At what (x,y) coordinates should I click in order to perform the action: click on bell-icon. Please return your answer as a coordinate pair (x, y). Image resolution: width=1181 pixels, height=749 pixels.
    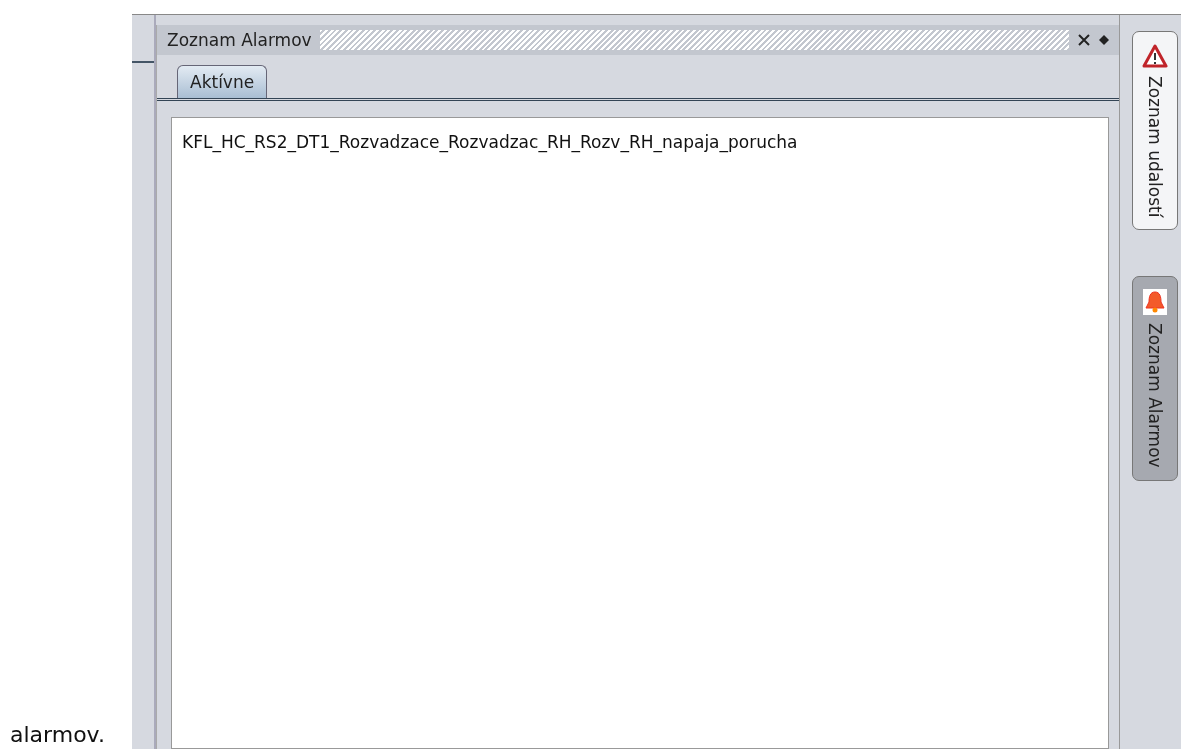
    Looking at the image, I should click on (1155, 302).